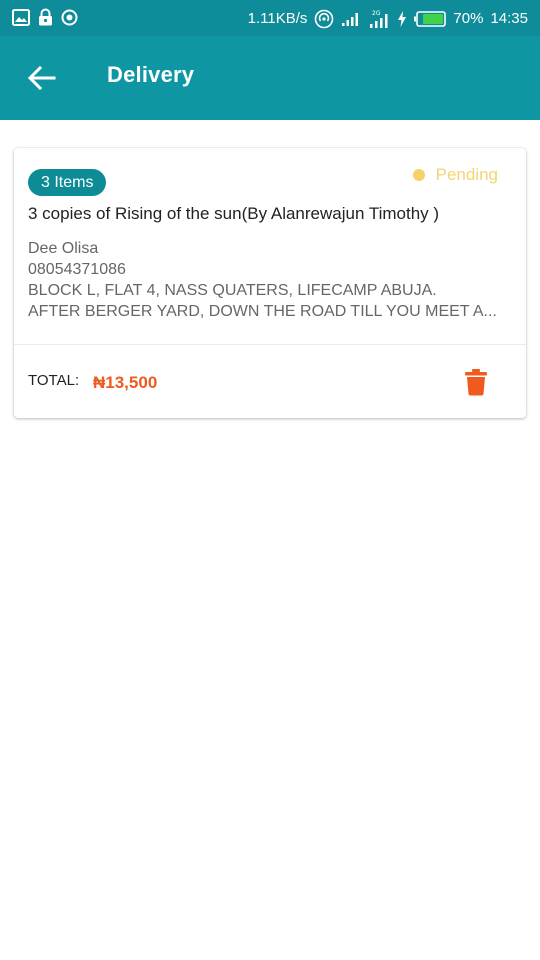 The width and height of the screenshot is (540, 960). I want to click on hotspot-icon, so click(324, 19).